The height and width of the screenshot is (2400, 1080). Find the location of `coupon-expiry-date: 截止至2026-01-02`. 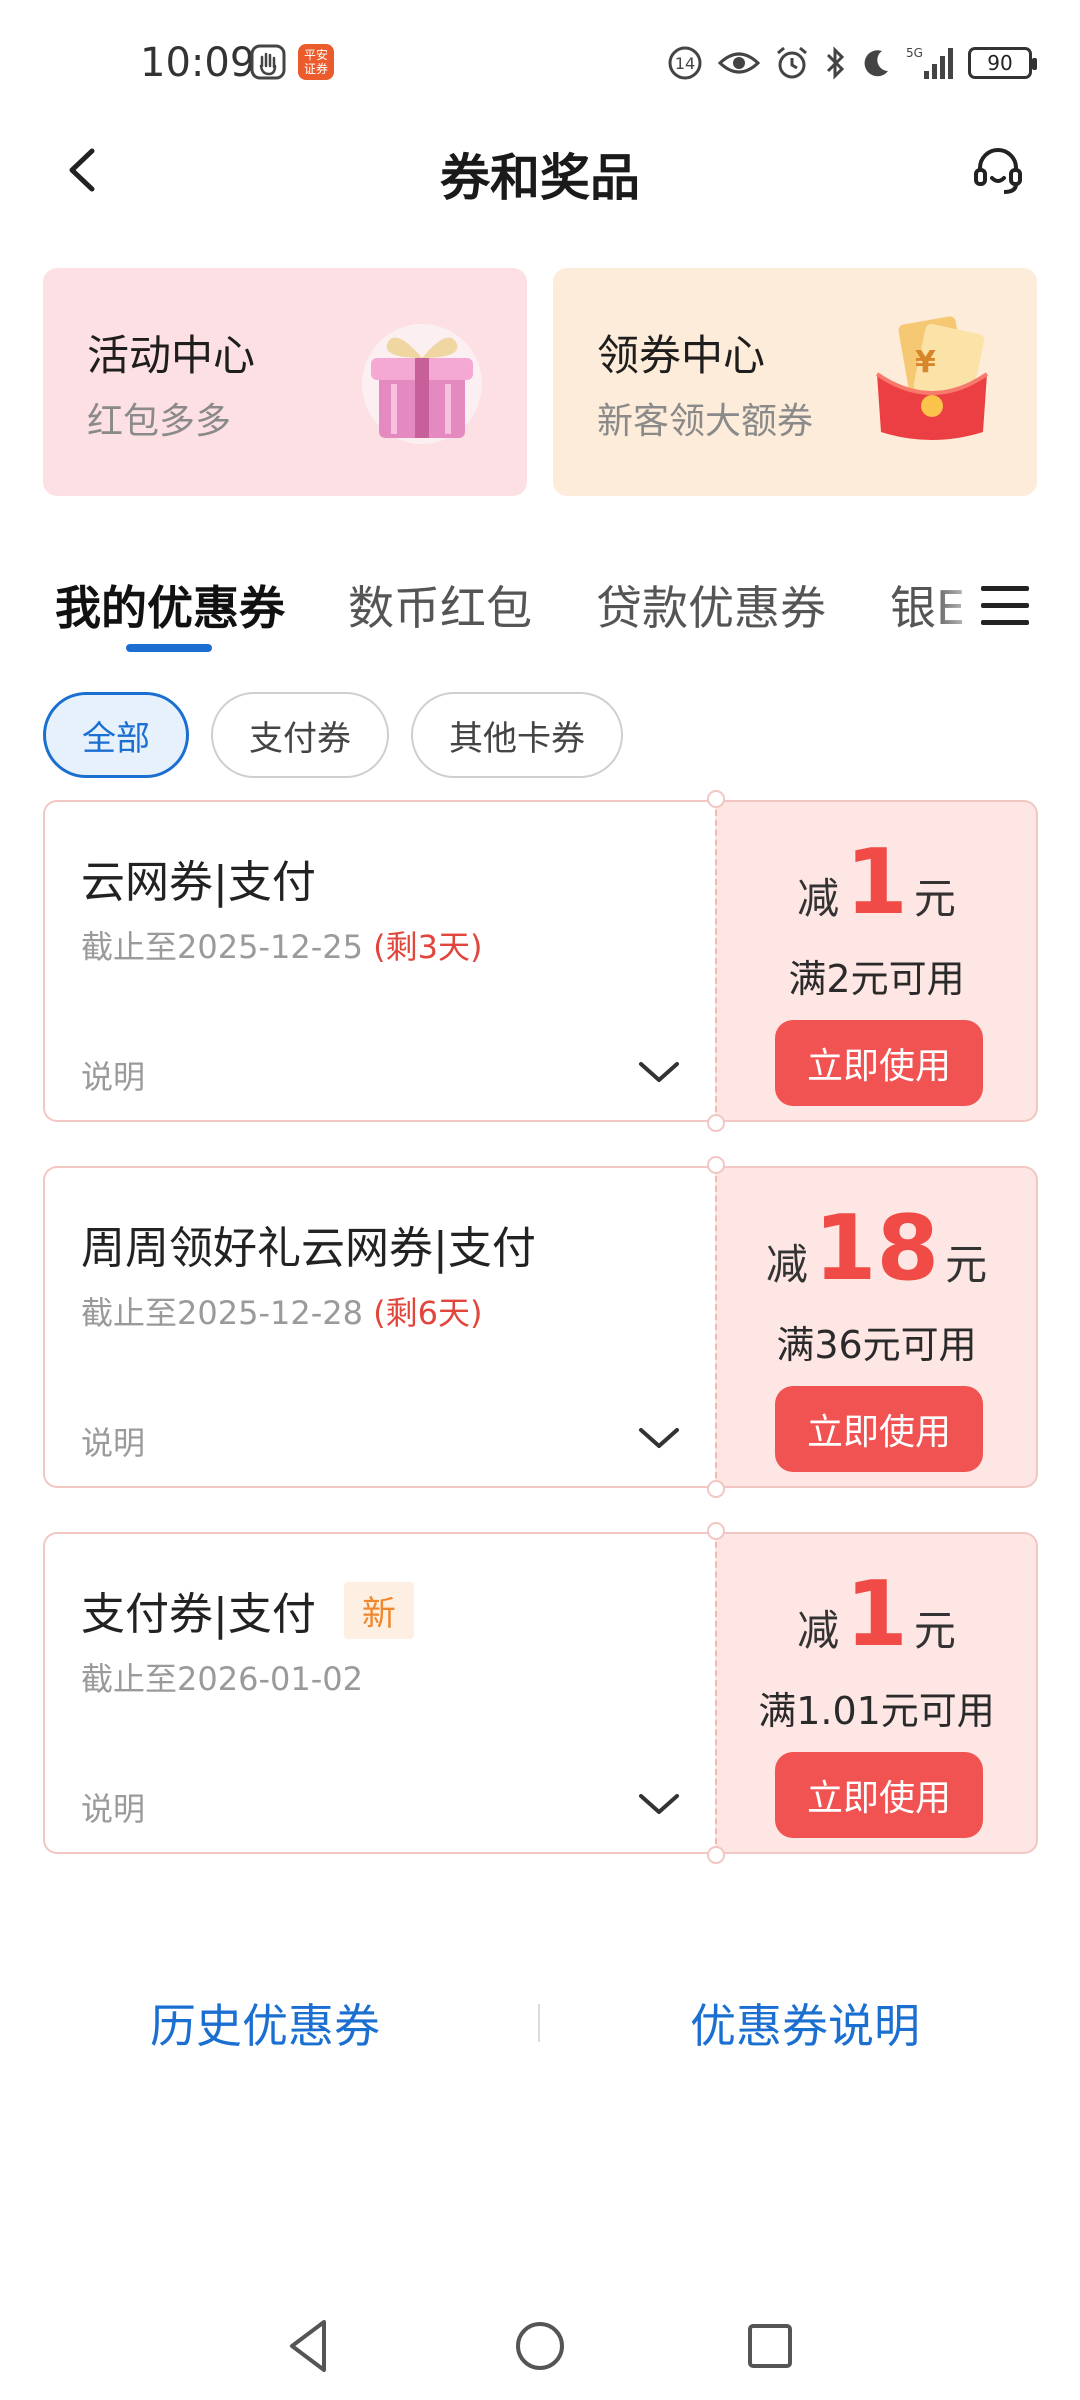

coupon-expiry-date: 截止至2026-01-02 is located at coordinates (222, 1679).